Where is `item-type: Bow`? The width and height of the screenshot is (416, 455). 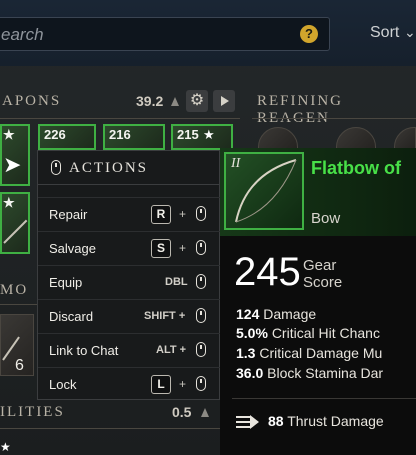 item-type: Bow is located at coordinates (326, 218).